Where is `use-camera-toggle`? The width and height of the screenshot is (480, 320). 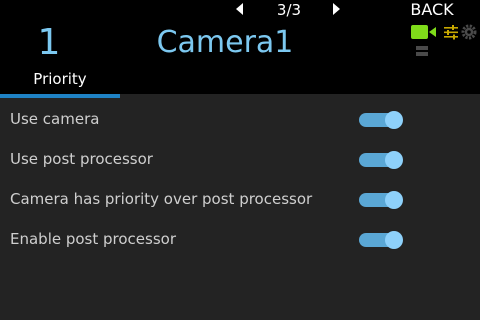
use-camera-toggle is located at coordinates (381, 120).